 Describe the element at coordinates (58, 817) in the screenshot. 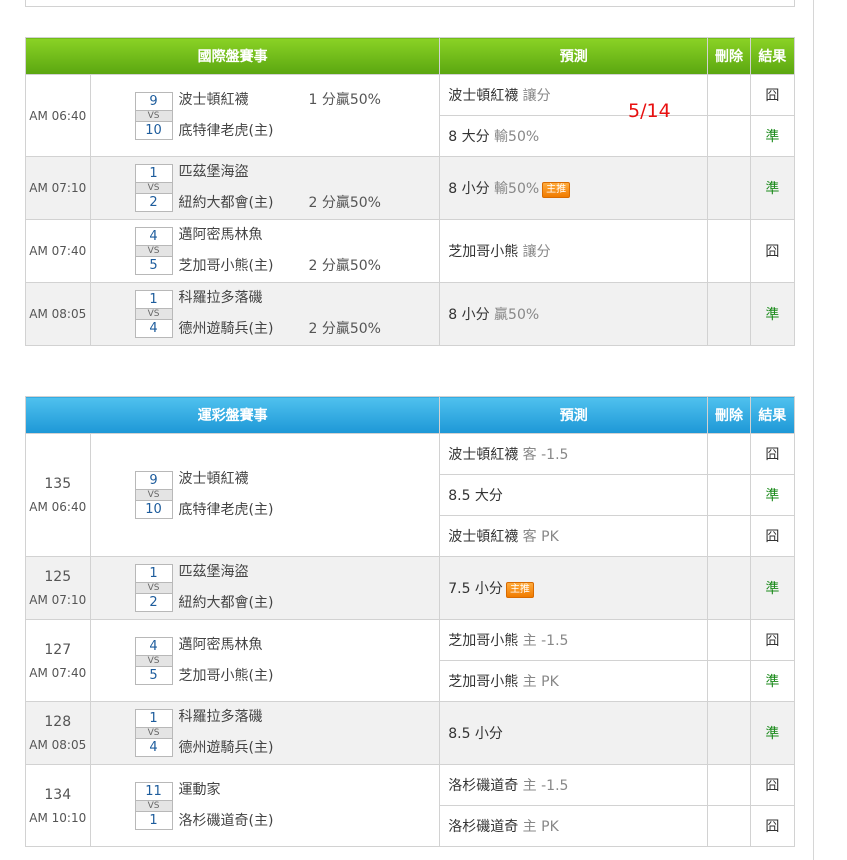

I see `game-time: AM 10:10` at that location.